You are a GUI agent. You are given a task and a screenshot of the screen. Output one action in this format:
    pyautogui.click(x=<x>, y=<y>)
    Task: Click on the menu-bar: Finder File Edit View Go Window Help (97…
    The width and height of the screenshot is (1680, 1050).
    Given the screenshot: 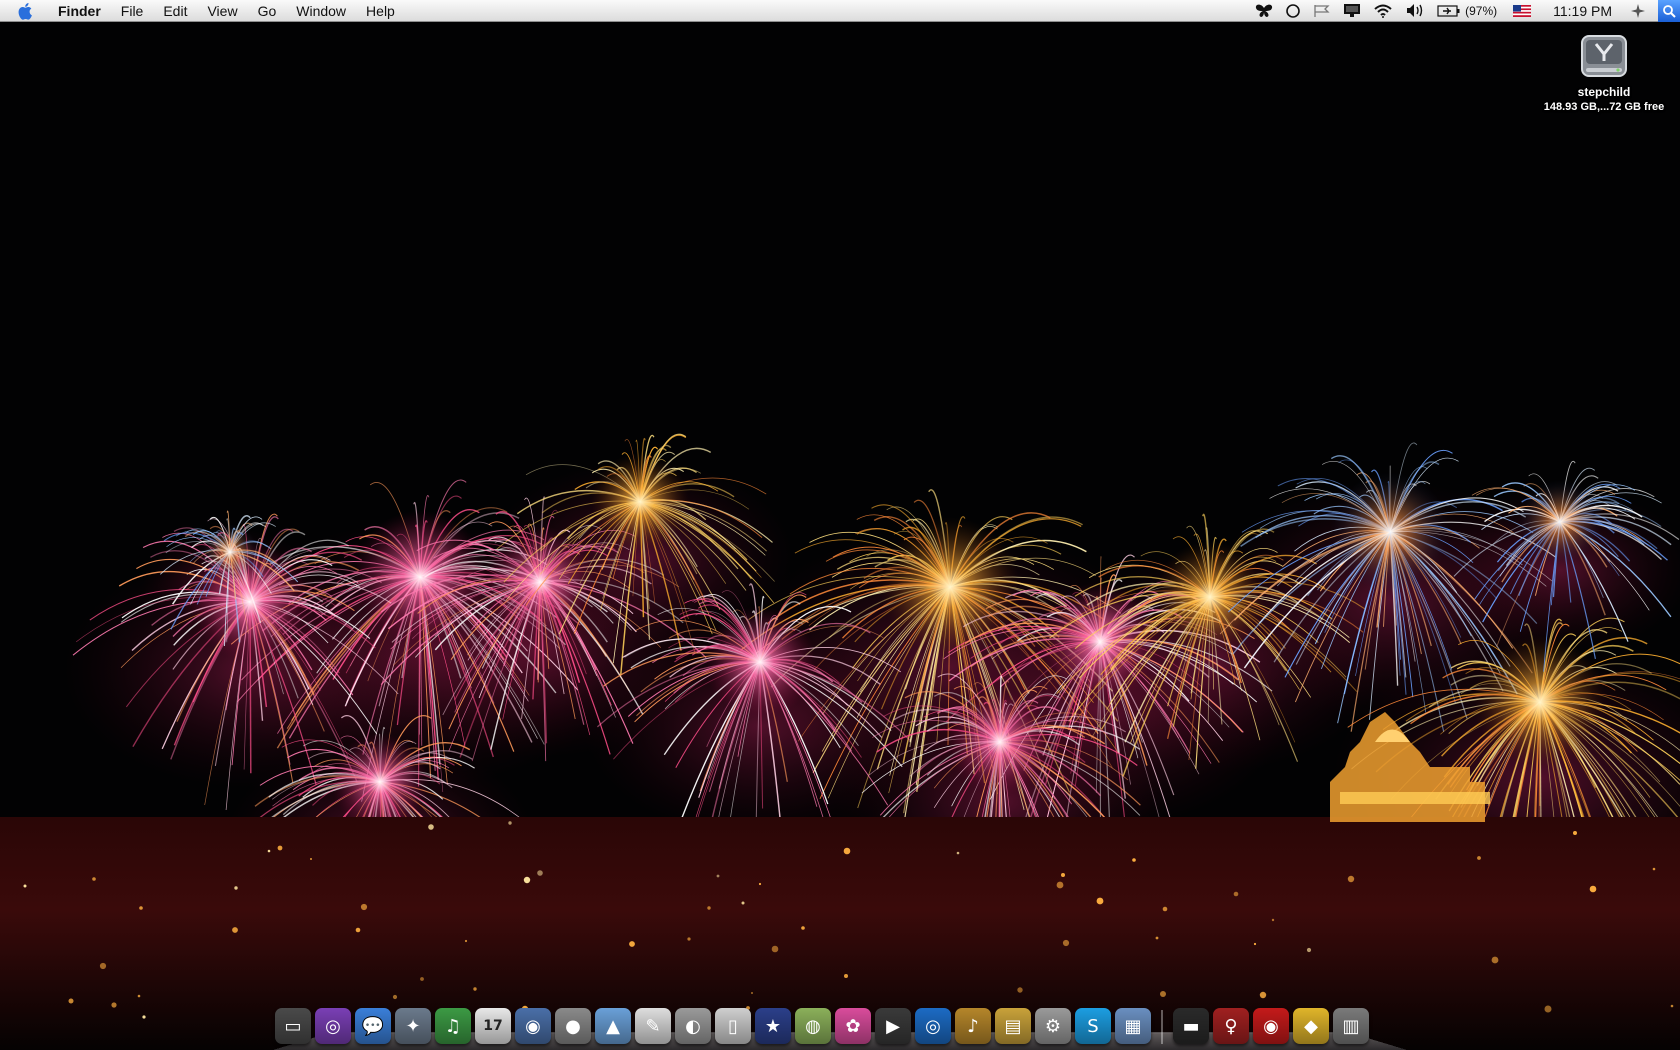 What is the action you would take?
    pyautogui.click(x=840, y=11)
    